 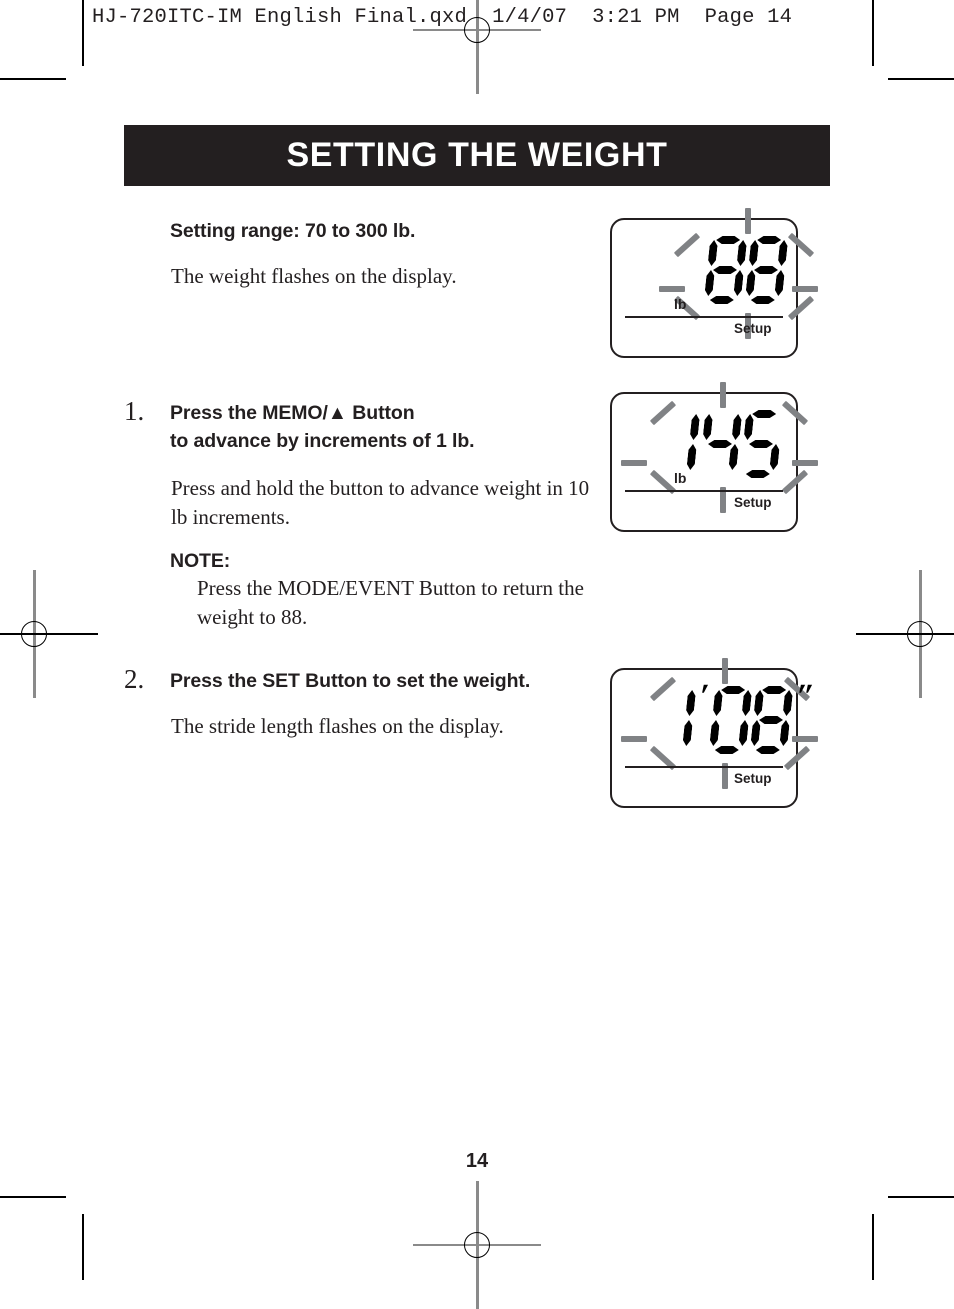 I want to click on crop-mark-bottom-right-vertical, so click(x=873, y=1247).